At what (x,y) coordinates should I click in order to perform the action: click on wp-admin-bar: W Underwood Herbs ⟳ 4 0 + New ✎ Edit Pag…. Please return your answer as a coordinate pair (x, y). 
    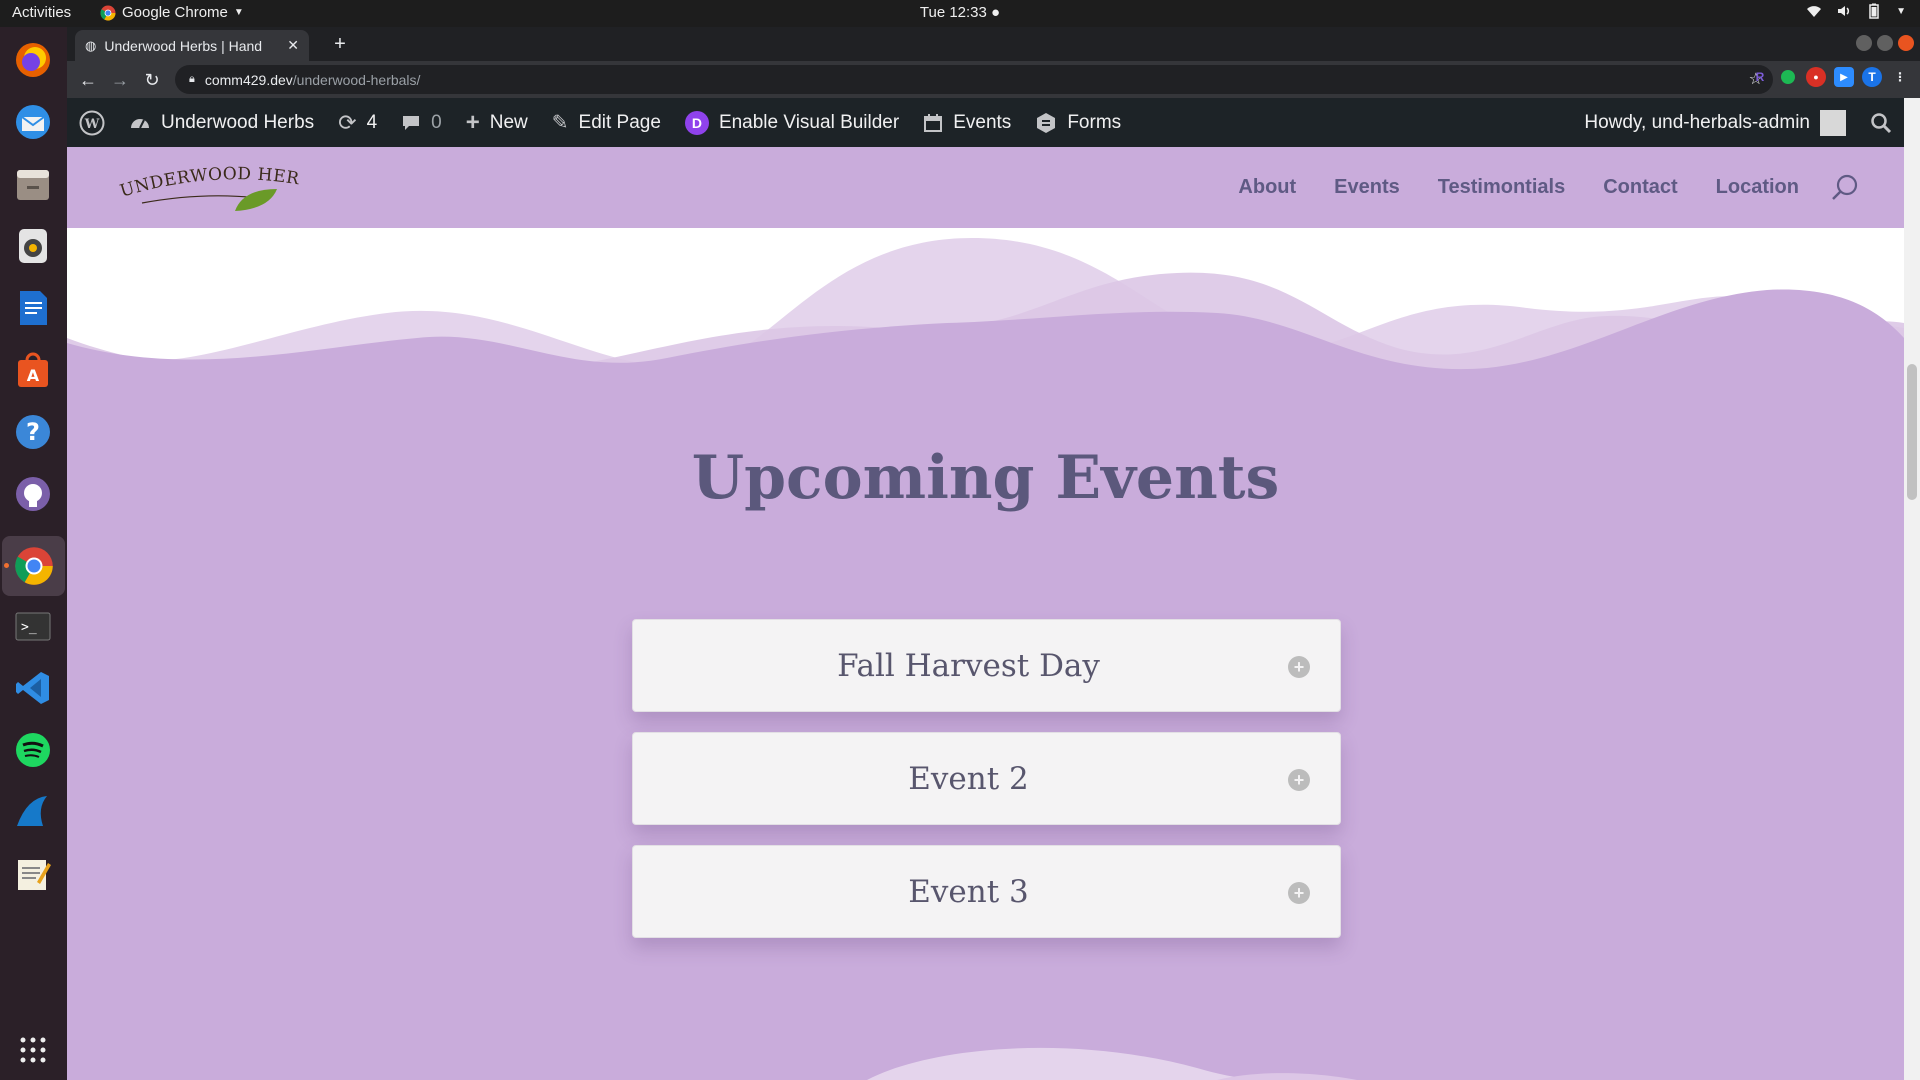
    Looking at the image, I should click on (985, 122).